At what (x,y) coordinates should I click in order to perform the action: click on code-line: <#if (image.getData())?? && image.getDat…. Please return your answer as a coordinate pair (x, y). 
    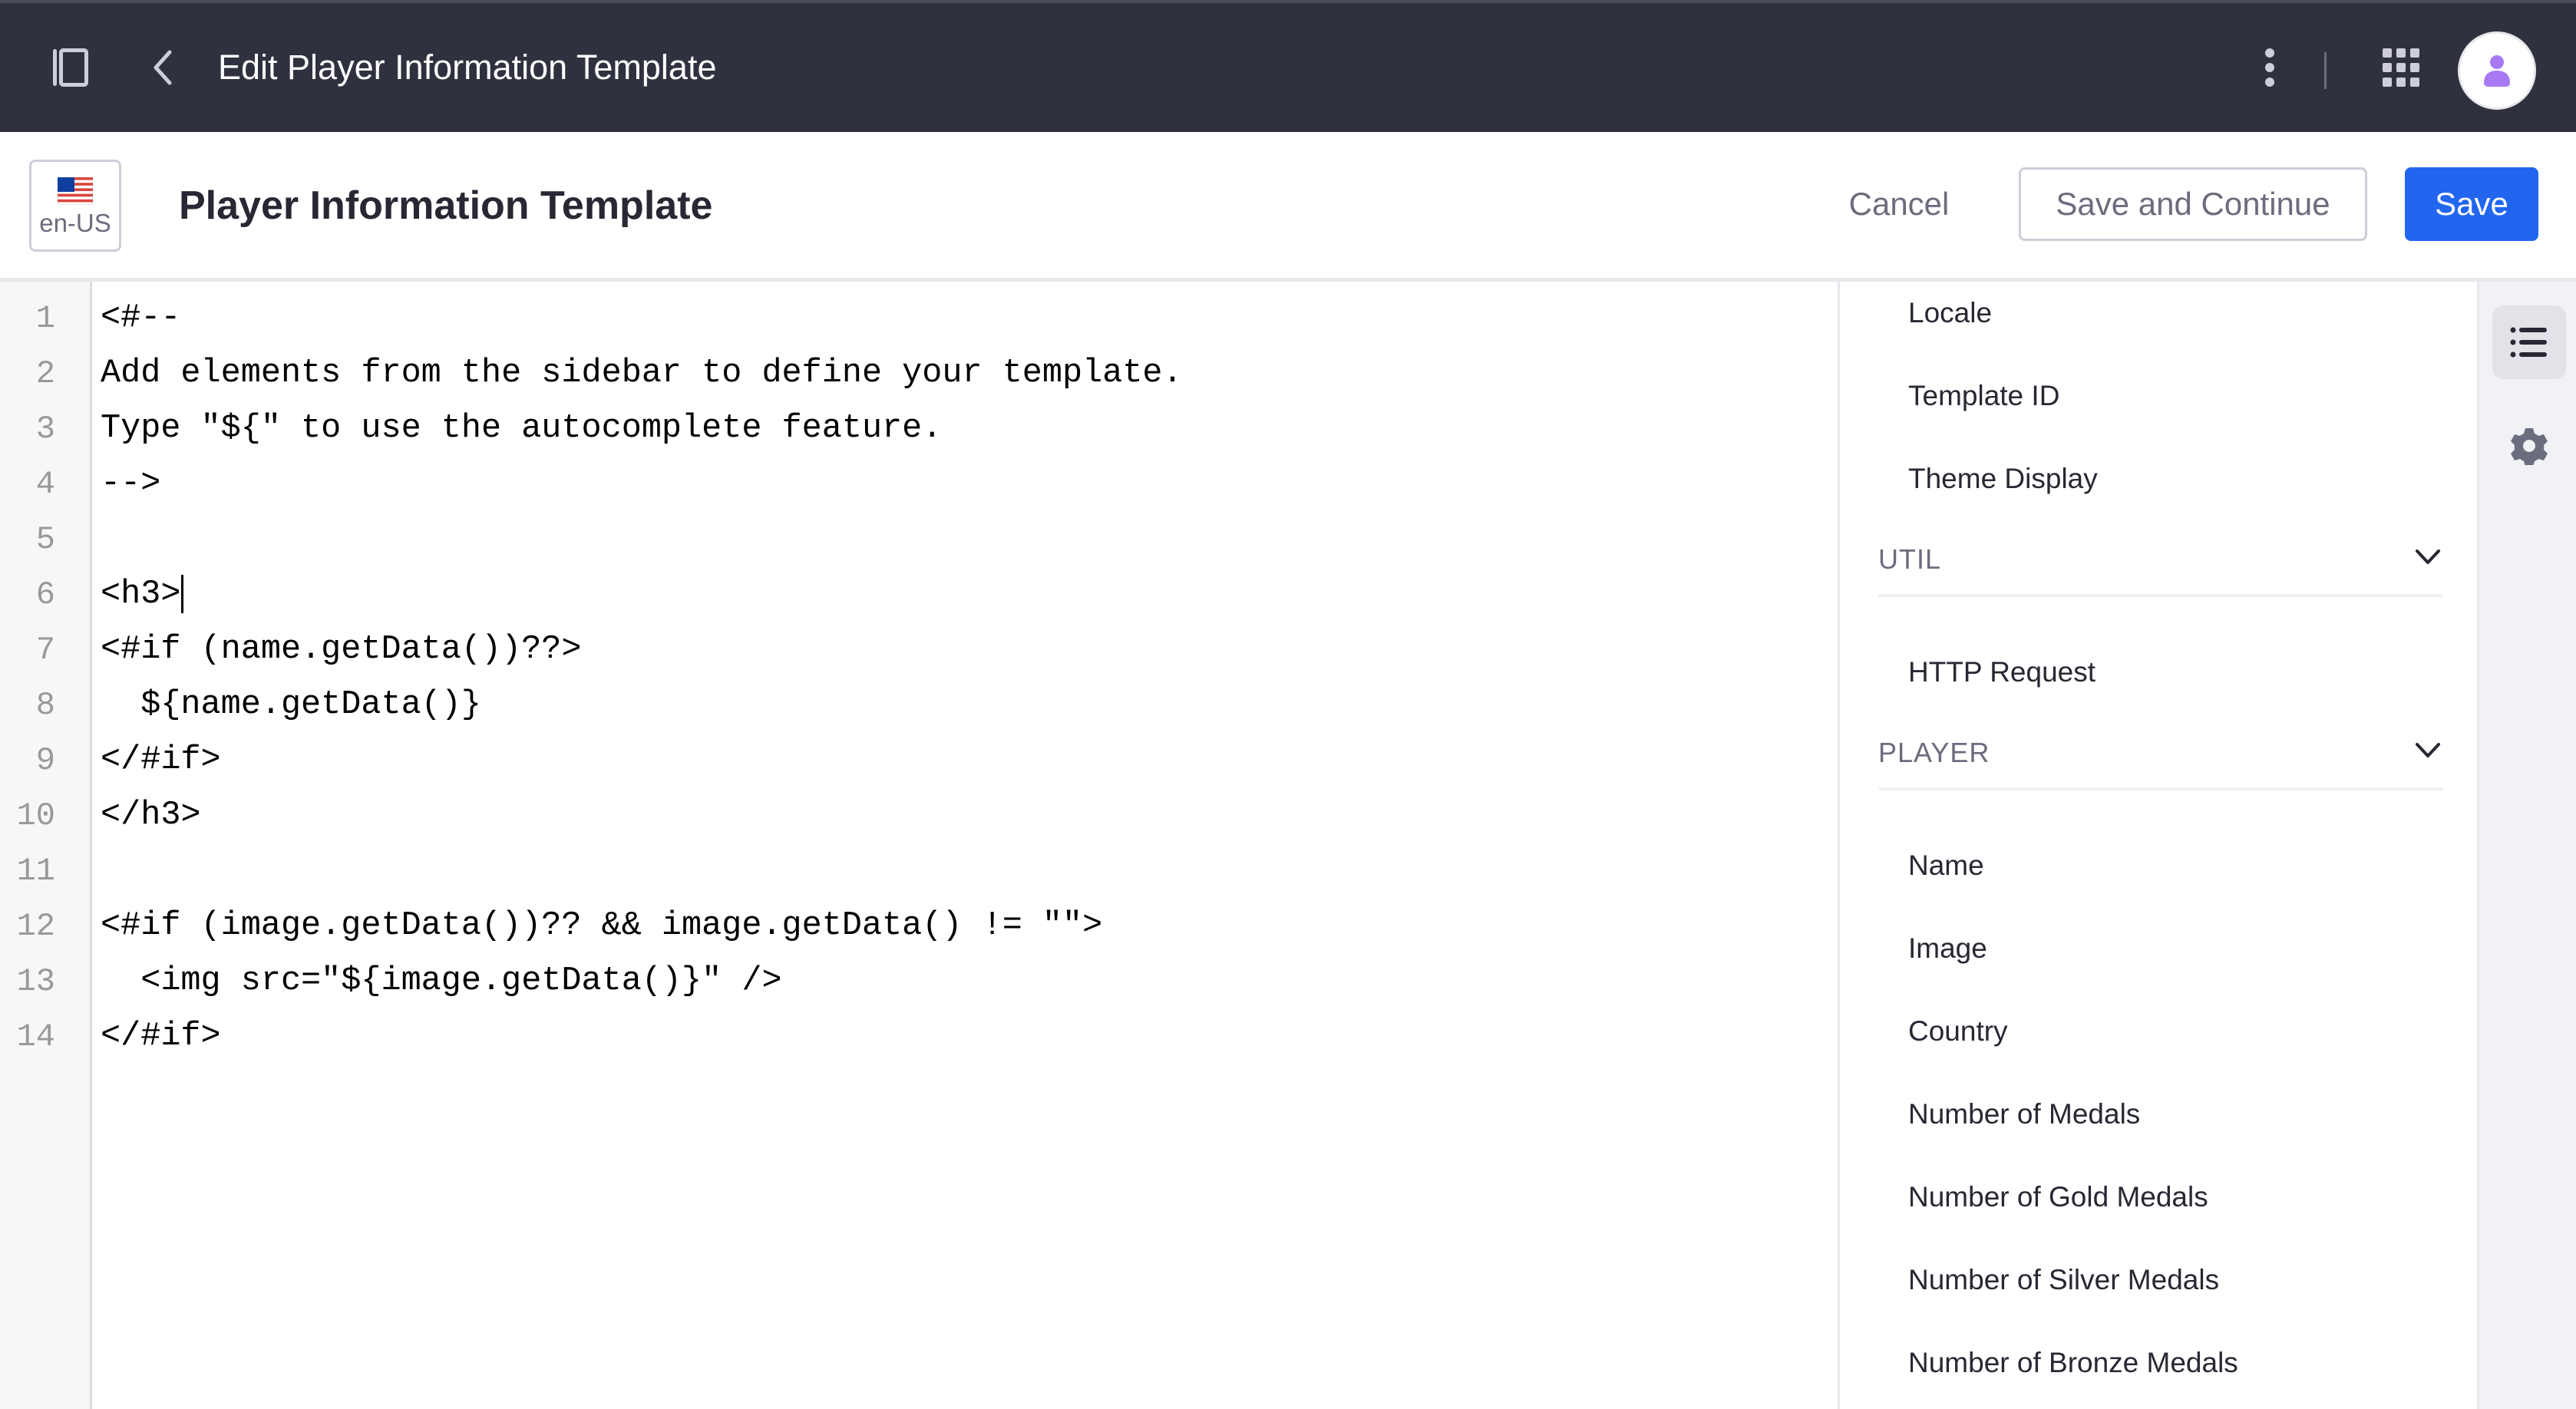
    Looking at the image, I should click on (601, 927).